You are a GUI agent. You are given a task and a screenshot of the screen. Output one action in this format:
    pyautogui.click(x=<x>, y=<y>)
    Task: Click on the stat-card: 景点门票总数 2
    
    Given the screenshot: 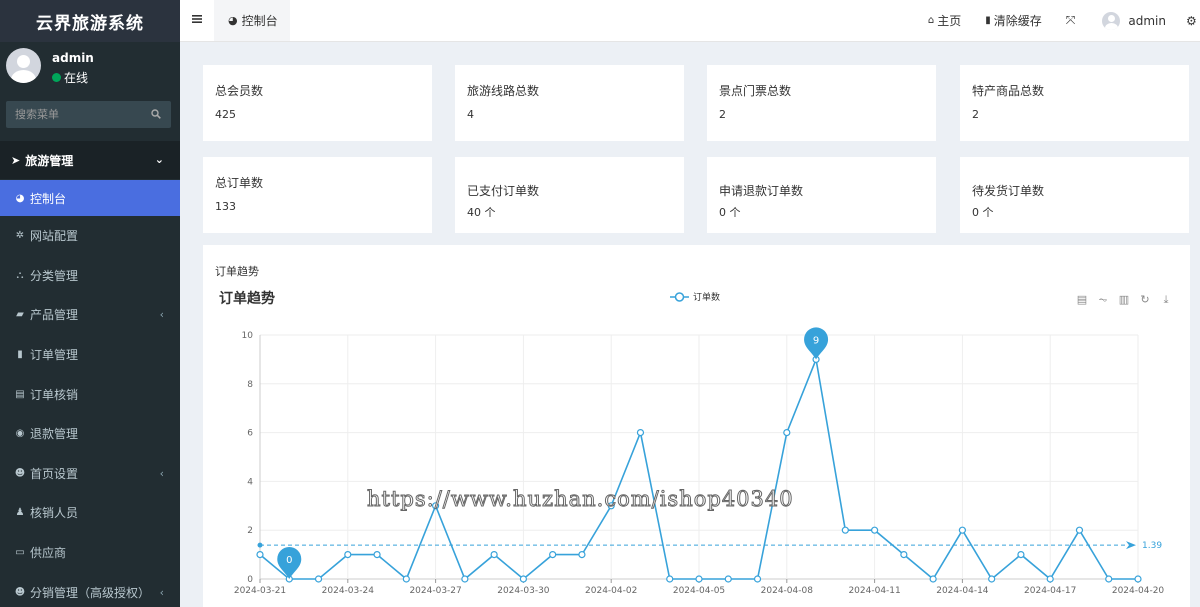 What is the action you would take?
    pyautogui.click(x=821, y=103)
    